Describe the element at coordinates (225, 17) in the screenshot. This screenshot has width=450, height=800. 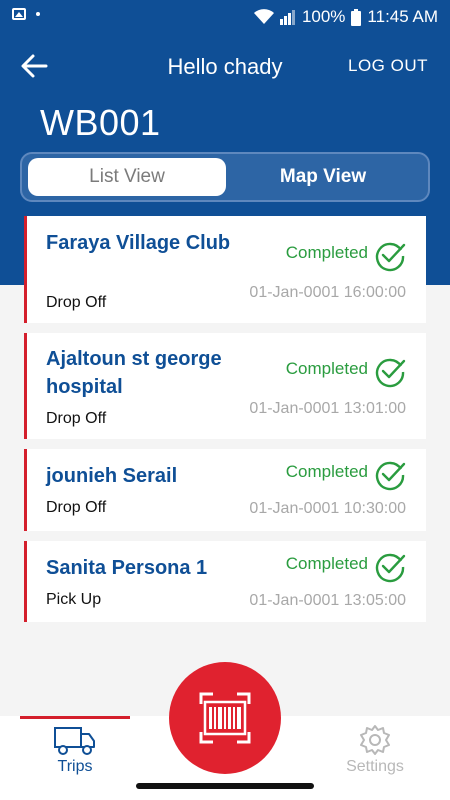
I see `status-bar: 100% 11:45 AM` at that location.